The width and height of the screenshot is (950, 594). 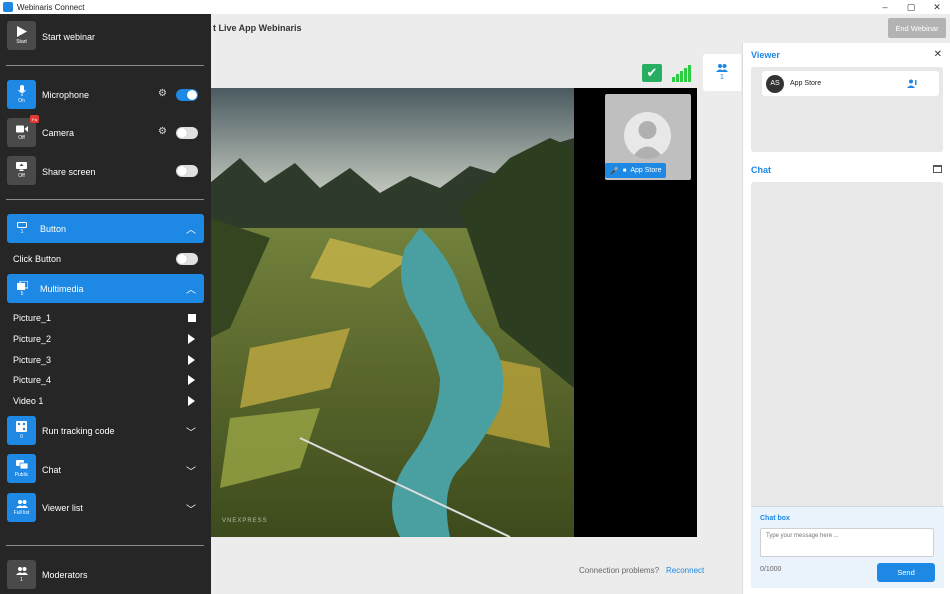 I want to click on start-webinar-label: Start webinar, so click(x=69, y=37).